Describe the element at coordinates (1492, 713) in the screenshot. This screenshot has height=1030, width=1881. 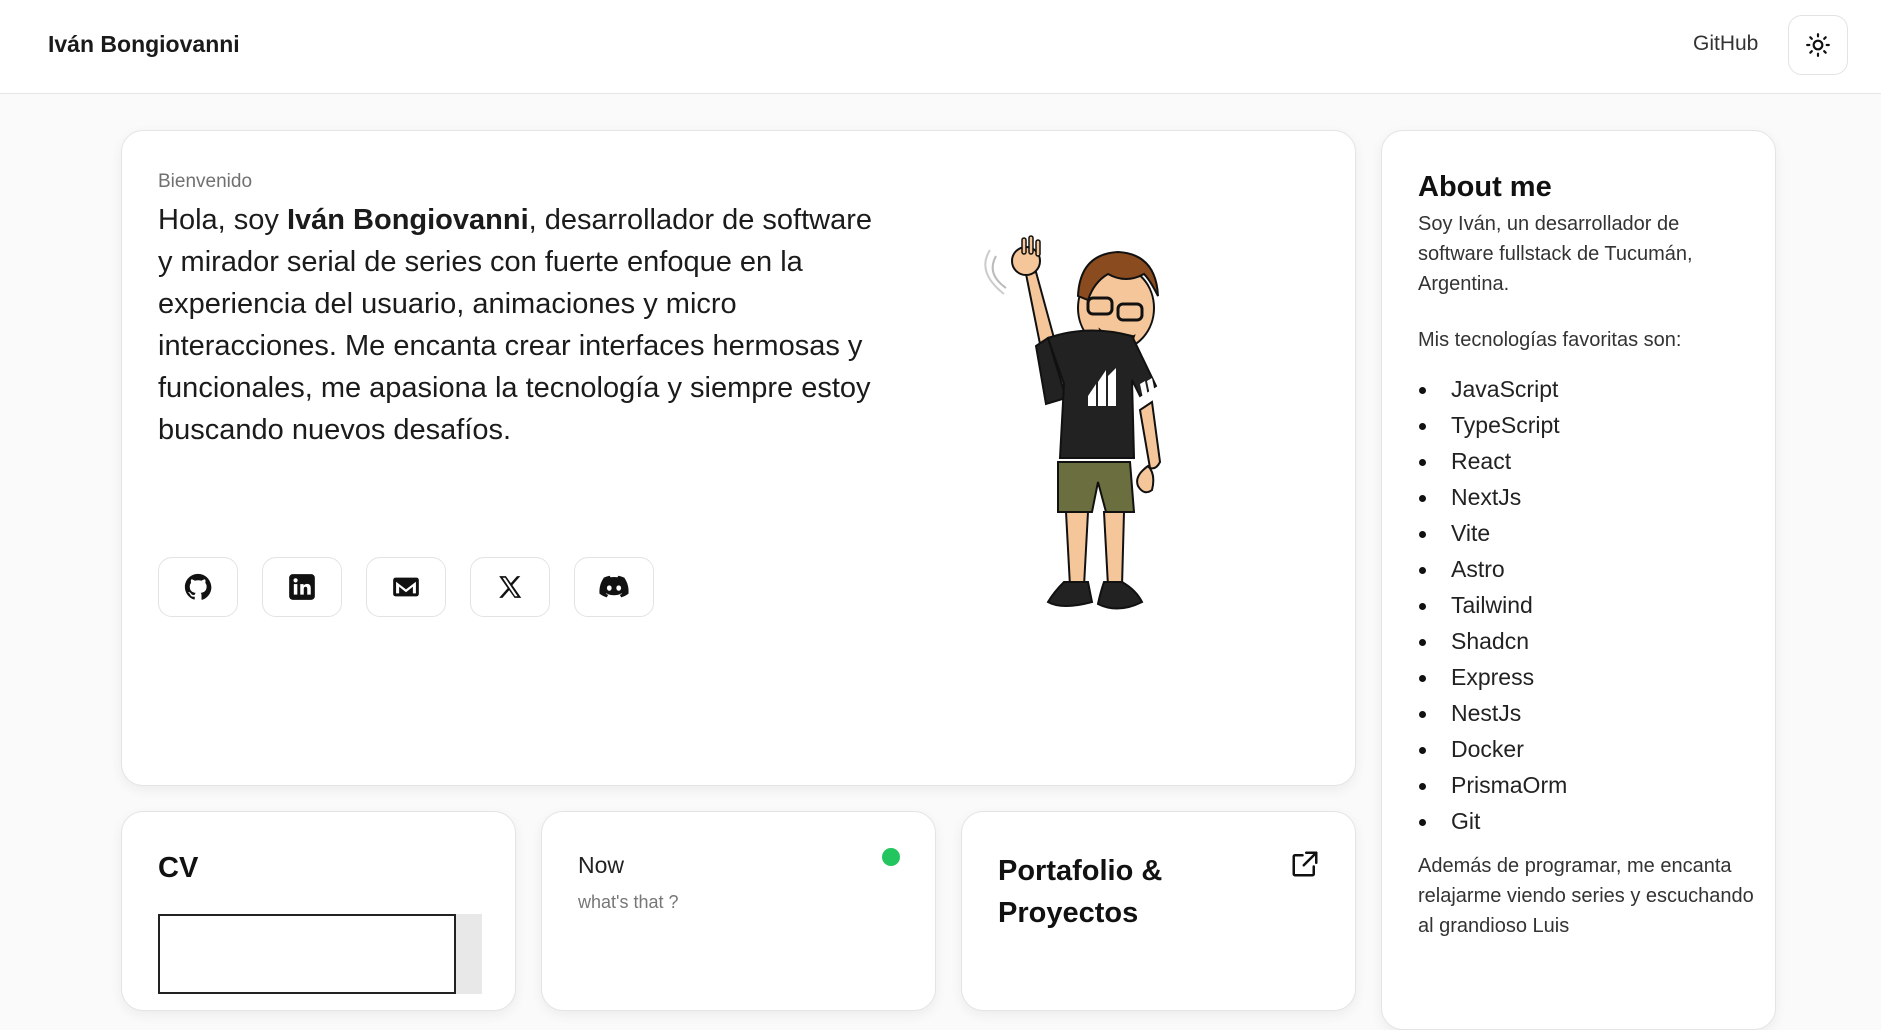
I see `tech-item: NestJs` at that location.